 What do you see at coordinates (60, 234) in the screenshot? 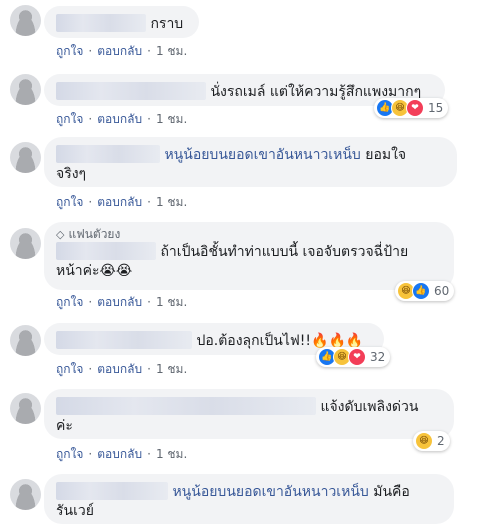
I see `diamond-icon: ◇` at bounding box center [60, 234].